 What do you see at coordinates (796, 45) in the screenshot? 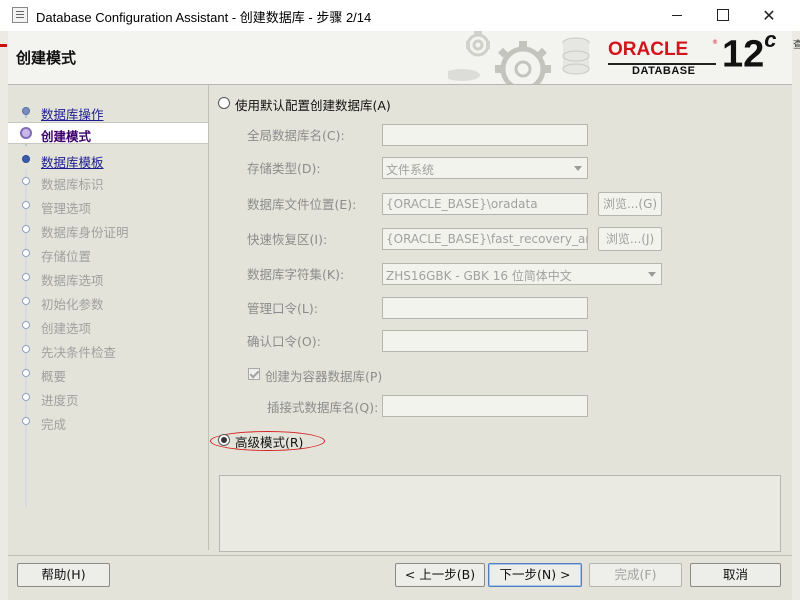
I see `background-window-text: 查` at bounding box center [796, 45].